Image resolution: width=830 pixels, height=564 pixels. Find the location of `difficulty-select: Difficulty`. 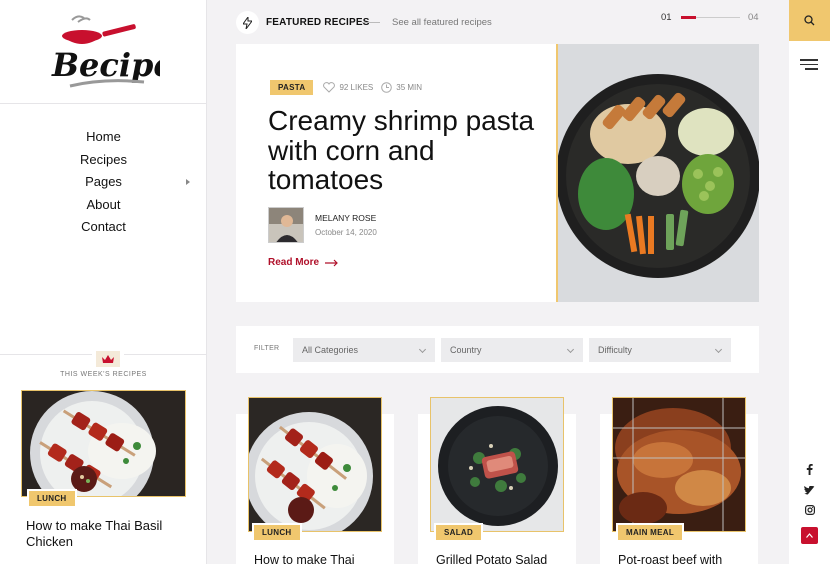

difficulty-select: Difficulty is located at coordinates (660, 350).